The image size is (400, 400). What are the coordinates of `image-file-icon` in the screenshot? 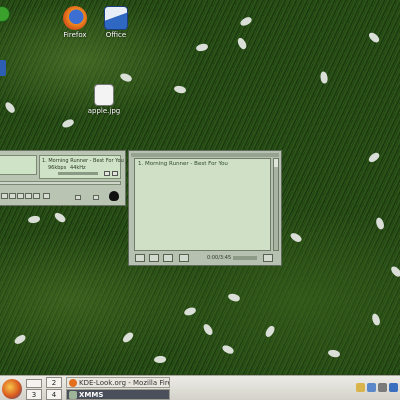 It's located at (104, 95).